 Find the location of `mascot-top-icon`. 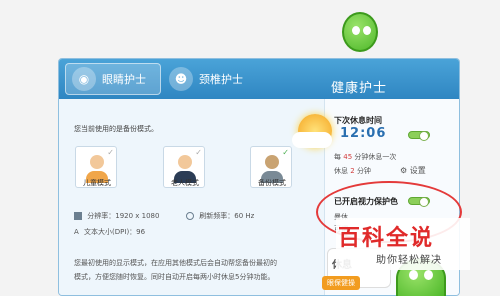

mascot-top-icon is located at coordinates (360, 32).